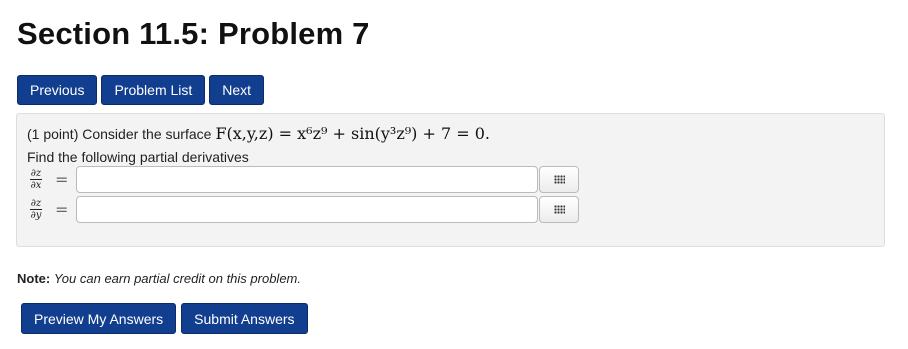 This screenshot has width=908, height=349. What do you see at coordinates (99, 318) in the screenshot?
I see `preview-answers-button: Preview My Answers` at bounding box center [99, 318].